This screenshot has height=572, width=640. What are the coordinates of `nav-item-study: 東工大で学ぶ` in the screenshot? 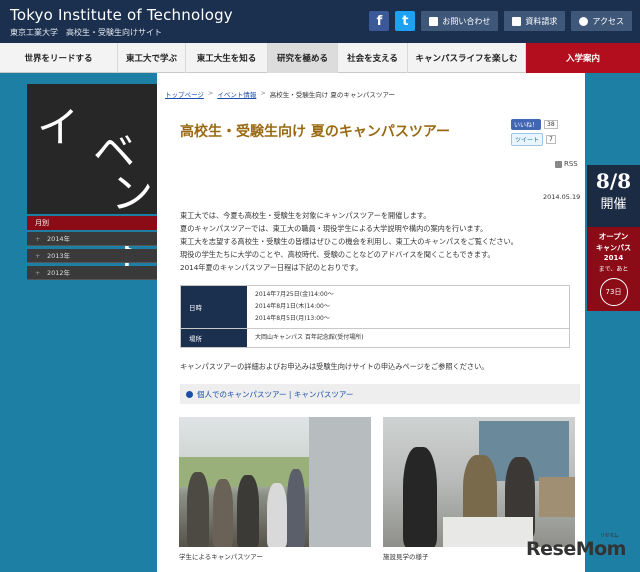 It's located at (152, 58).